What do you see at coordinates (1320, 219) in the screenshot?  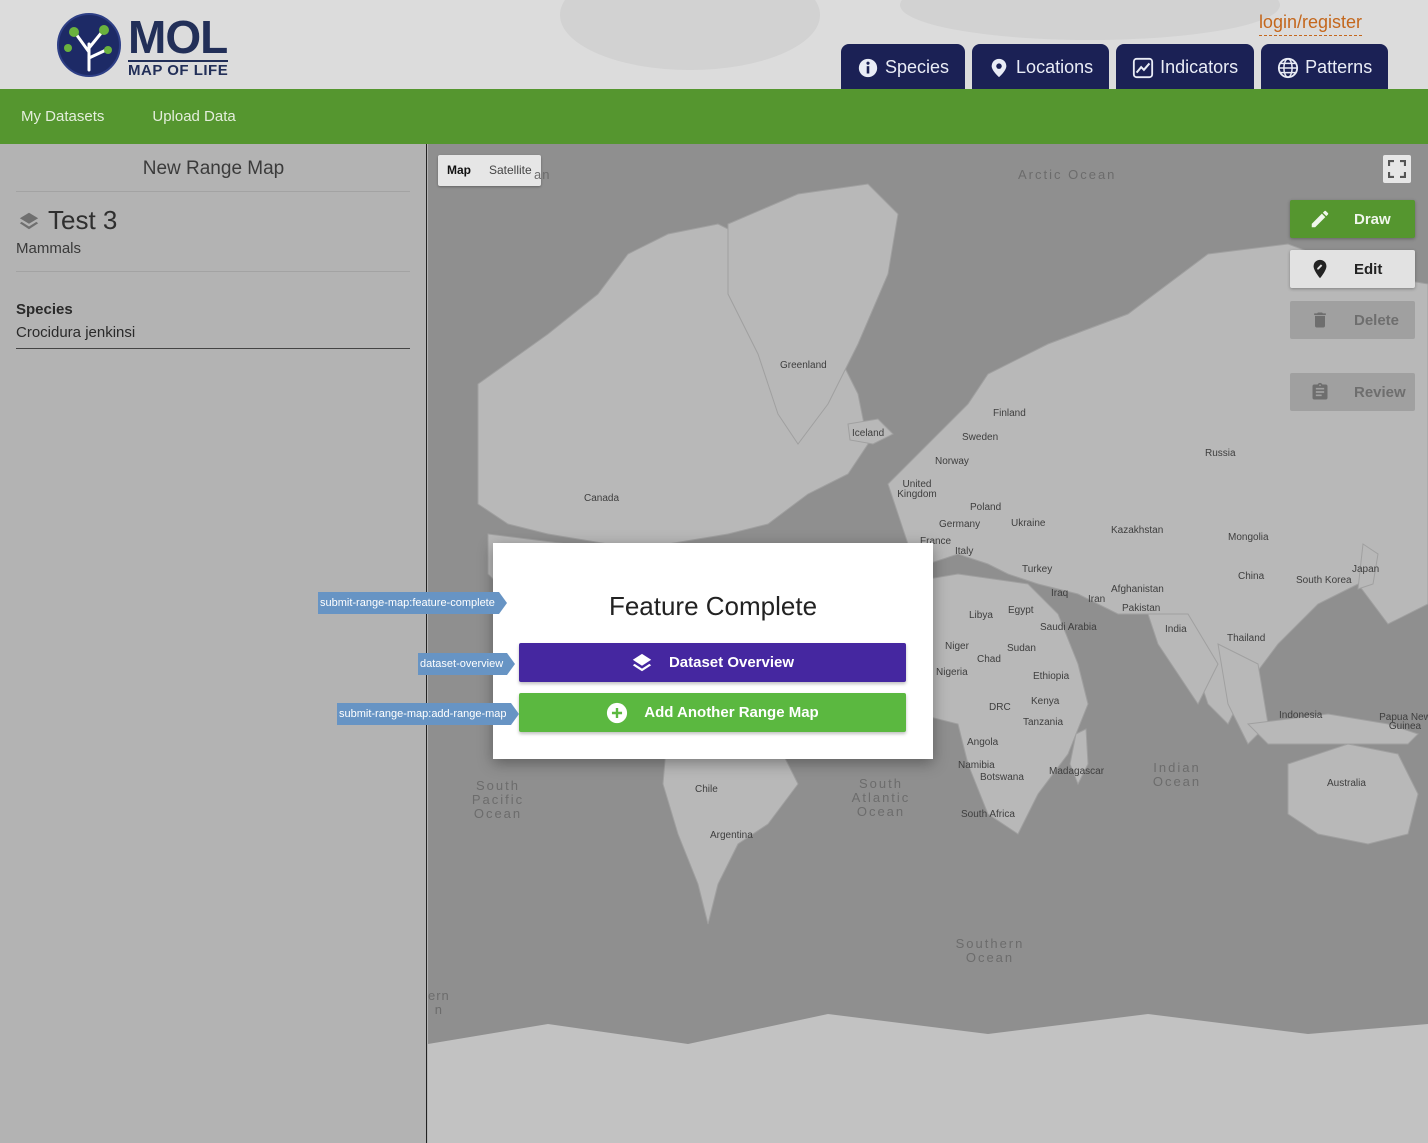 I see `pencil-icon` at bounding box center [1320, 219].